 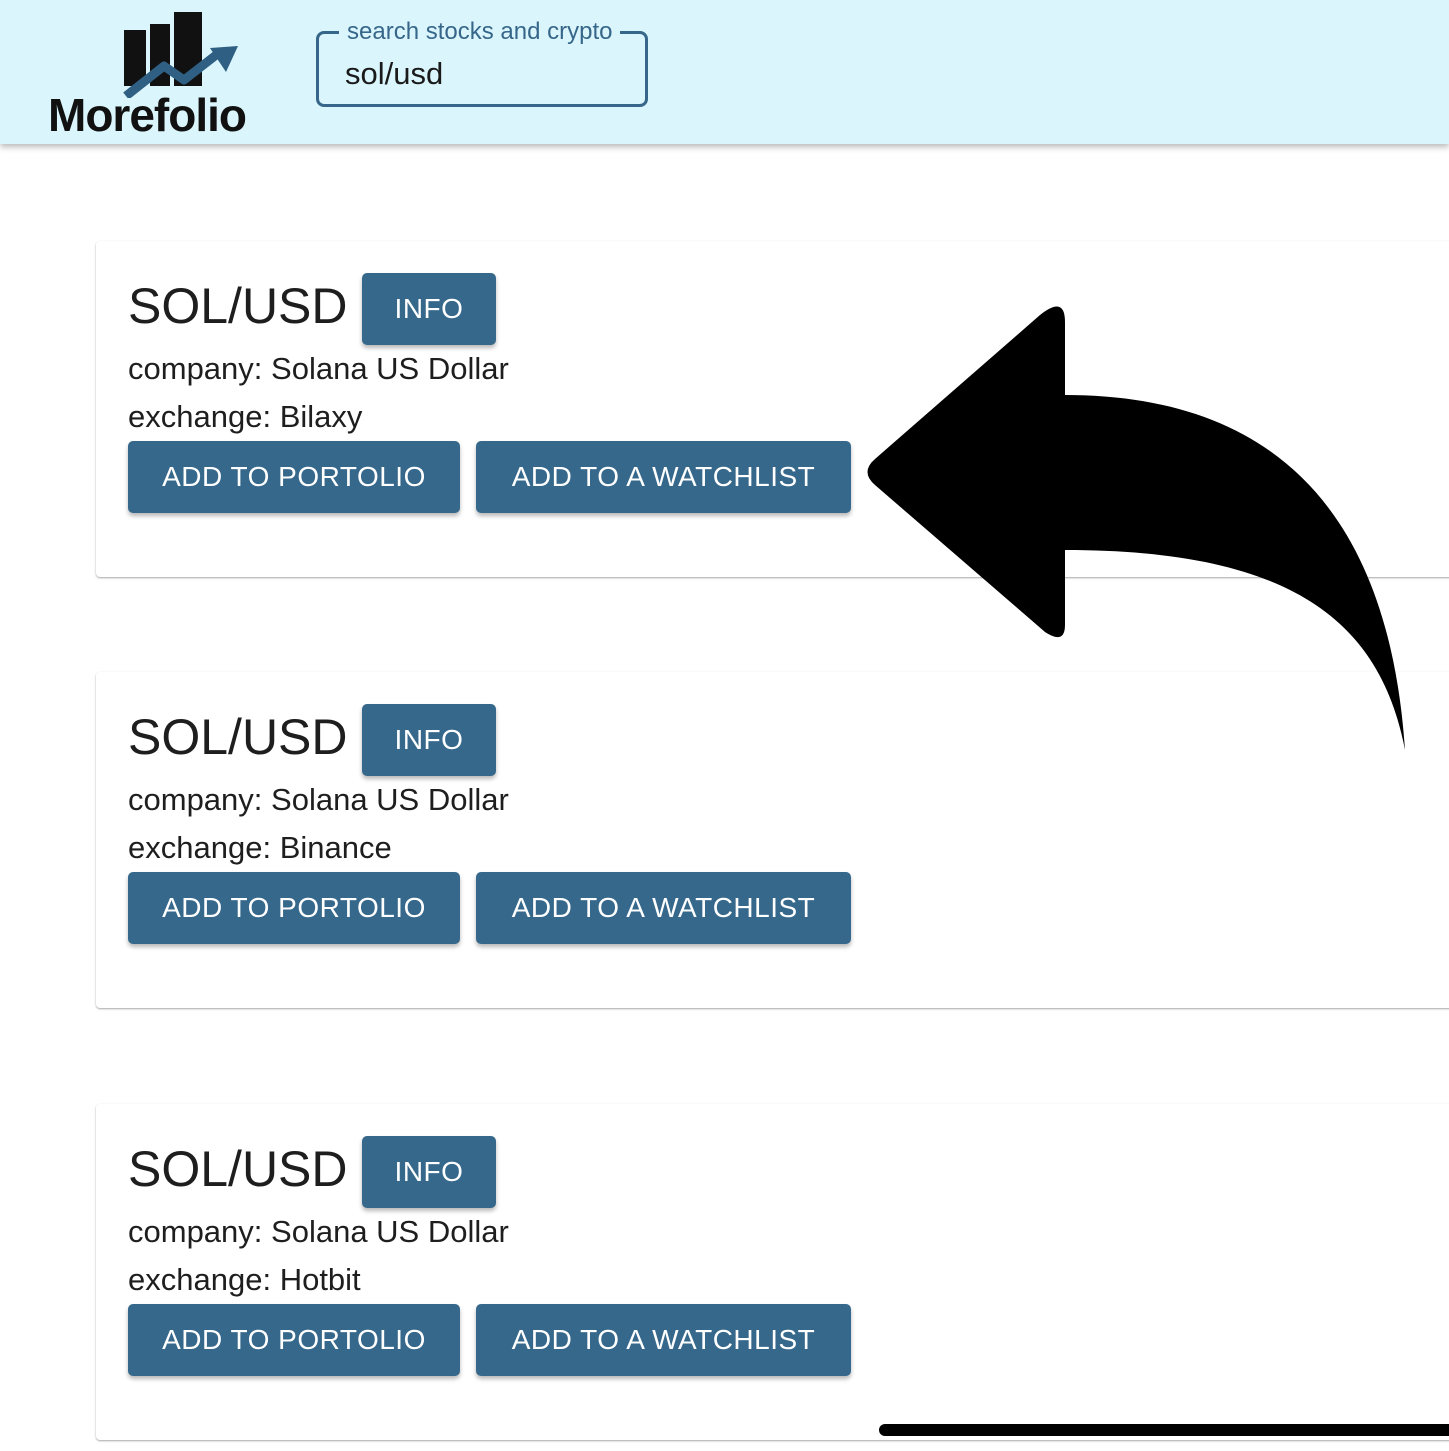 I want to click on exchange-line: exchange: Hotbit, so click(x=244, y=1280).